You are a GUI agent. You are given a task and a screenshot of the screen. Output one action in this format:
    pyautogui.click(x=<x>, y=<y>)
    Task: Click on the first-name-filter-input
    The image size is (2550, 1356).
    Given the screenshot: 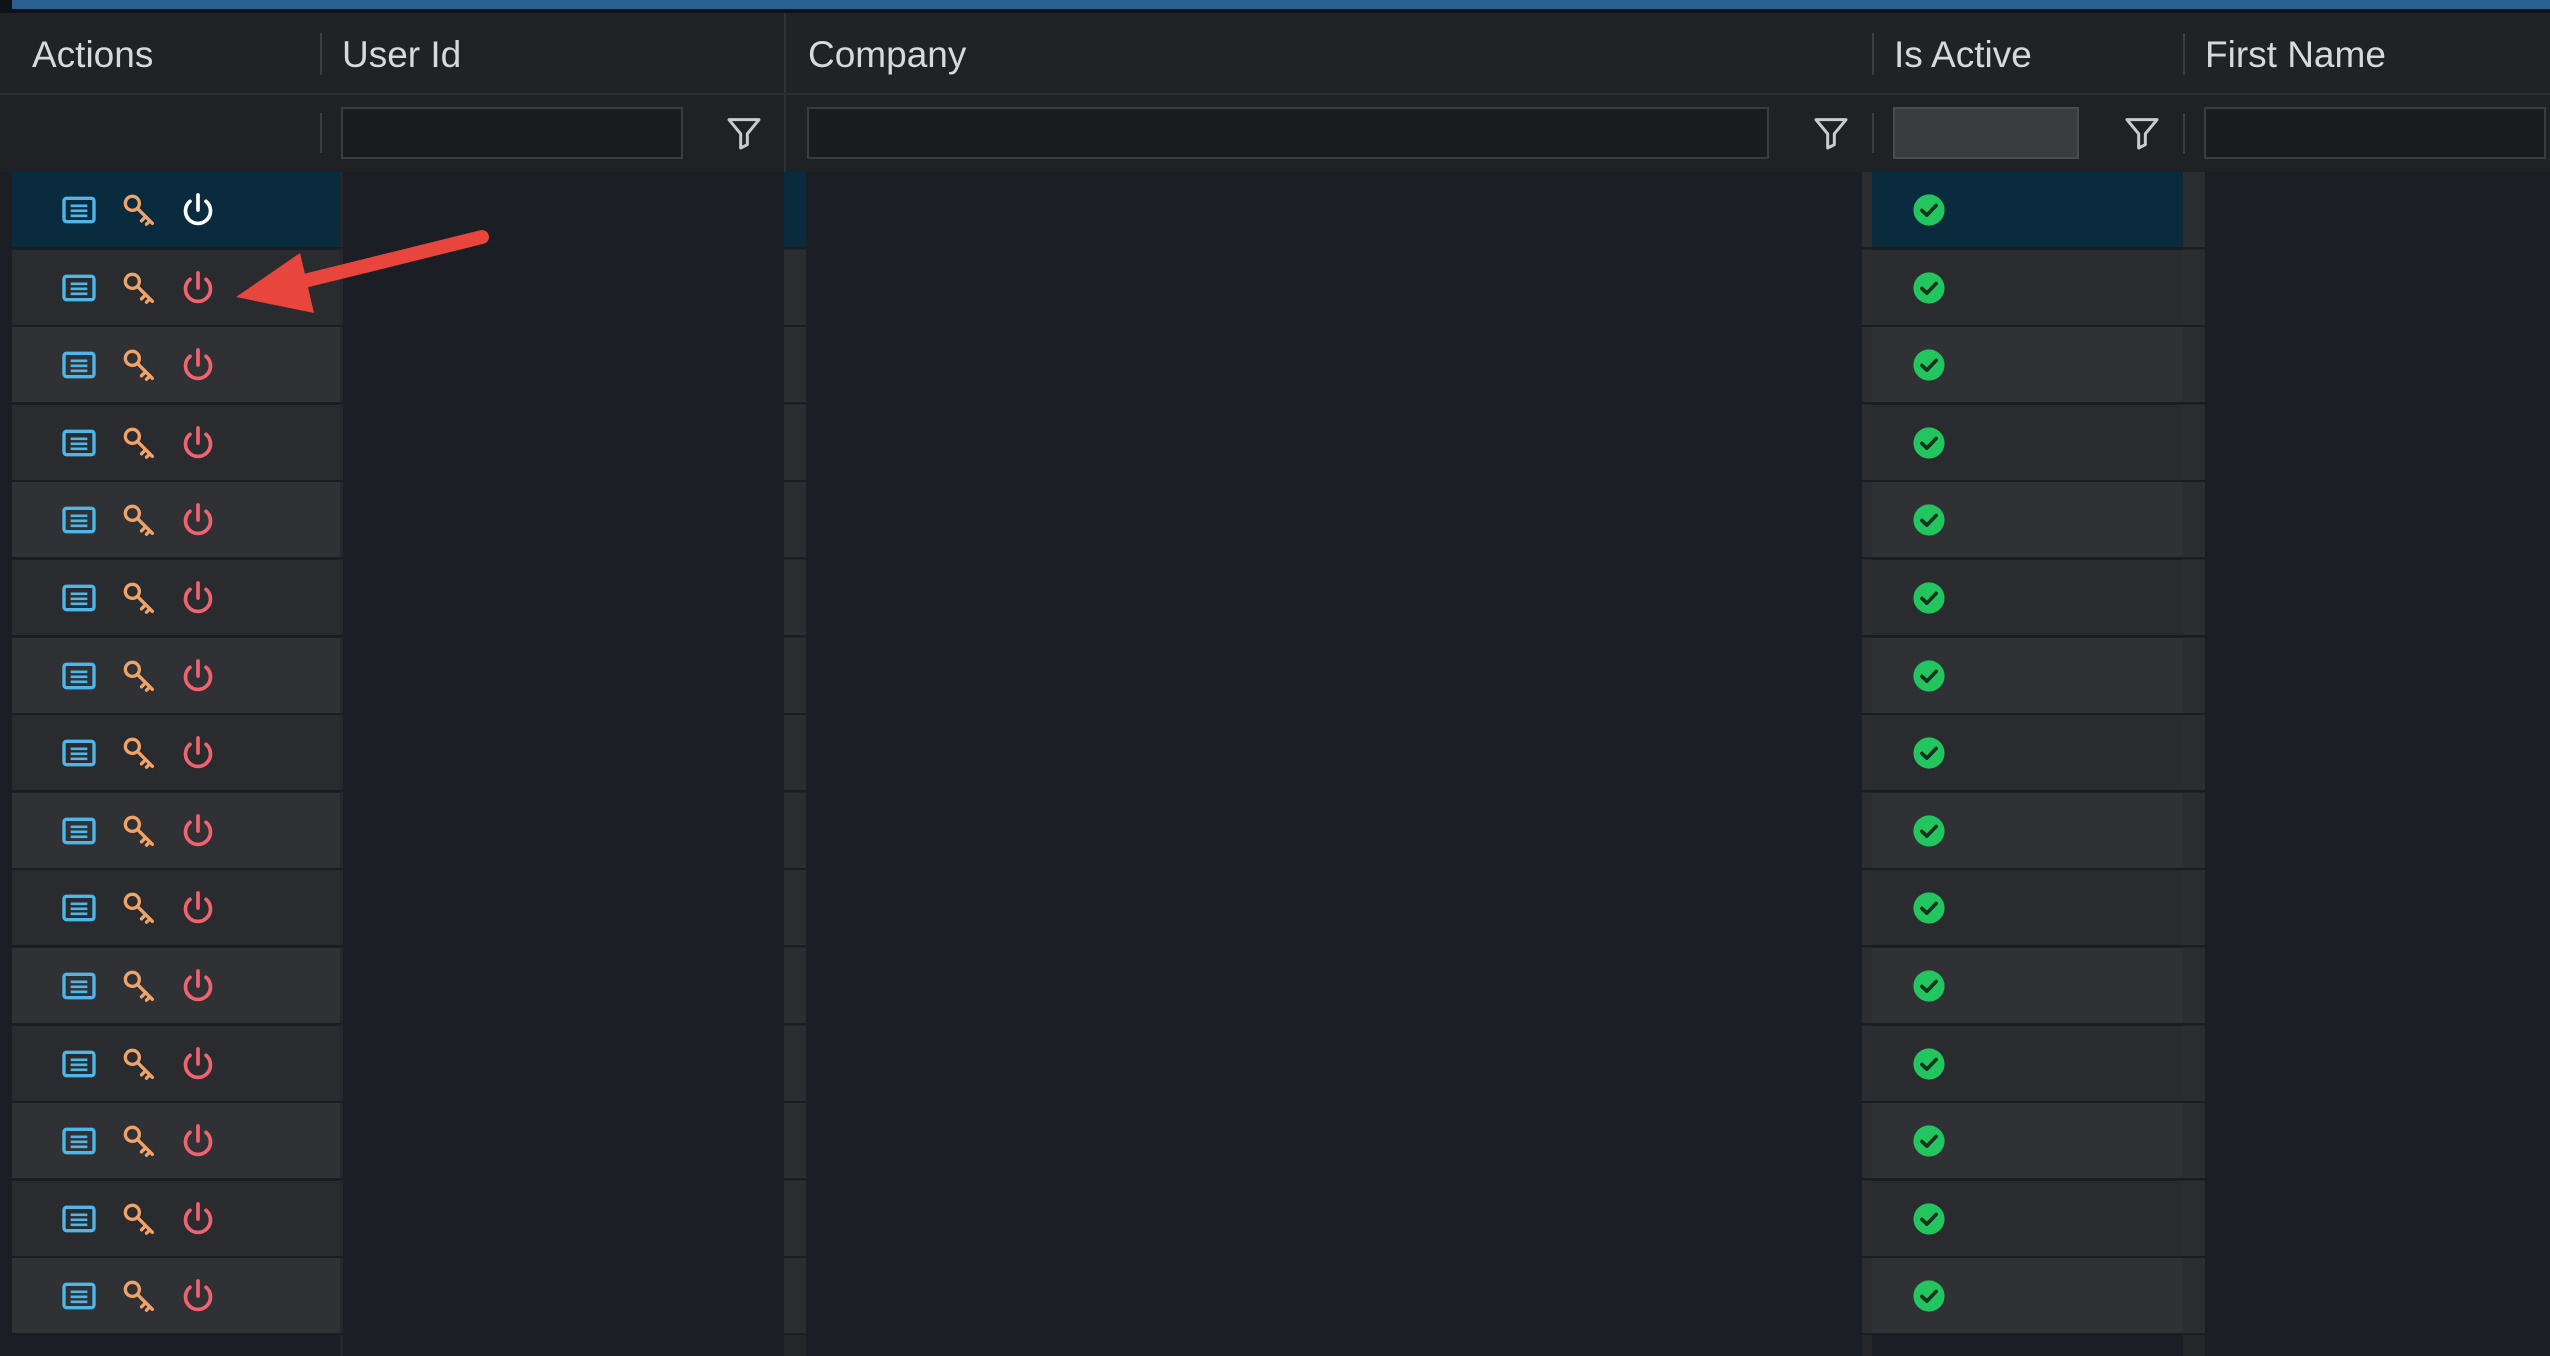 What is the action you would take?
    pyautogui.click(x=2375, y=133)
    